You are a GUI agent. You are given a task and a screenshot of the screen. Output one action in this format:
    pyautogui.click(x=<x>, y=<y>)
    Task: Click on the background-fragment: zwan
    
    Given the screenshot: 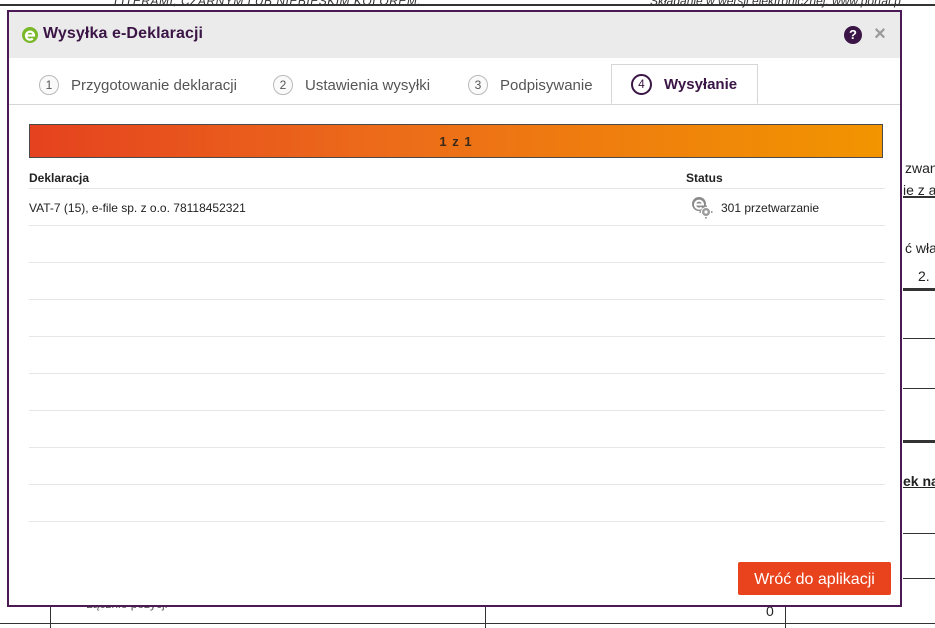 What is the action you would take?
    pyautogui.click(x=920, y=168)
    